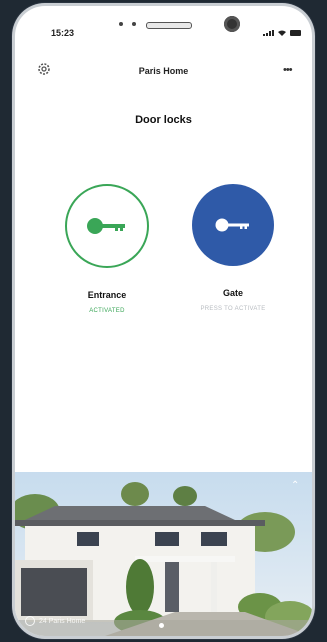 The height and width of the screenshot is (642, 327). I want to click on more-options-icon: •••, so click(288, 70).